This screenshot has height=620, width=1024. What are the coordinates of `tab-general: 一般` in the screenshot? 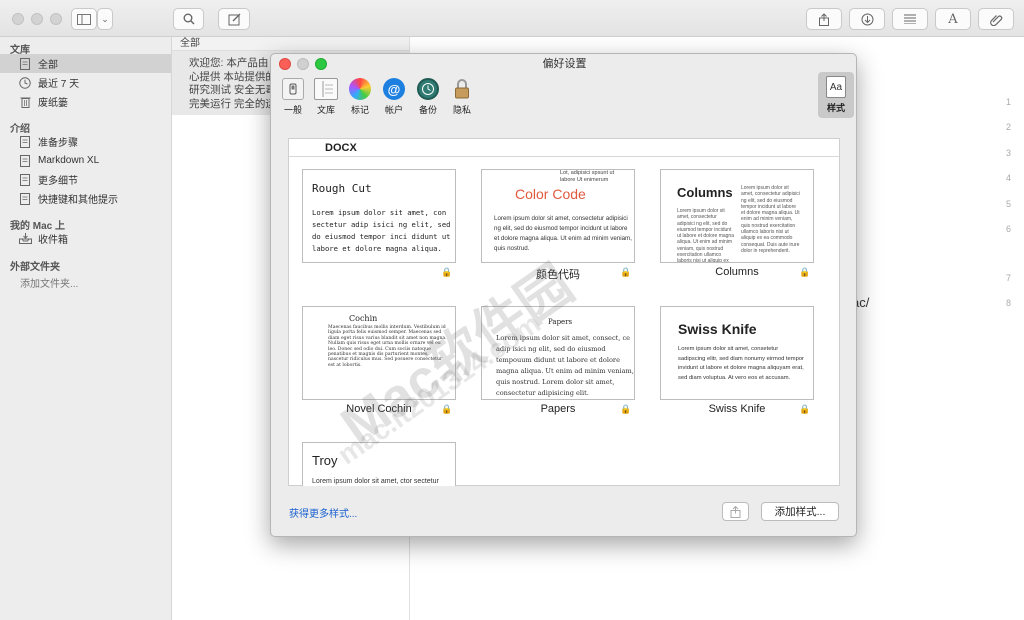 It's located at (293, 98).